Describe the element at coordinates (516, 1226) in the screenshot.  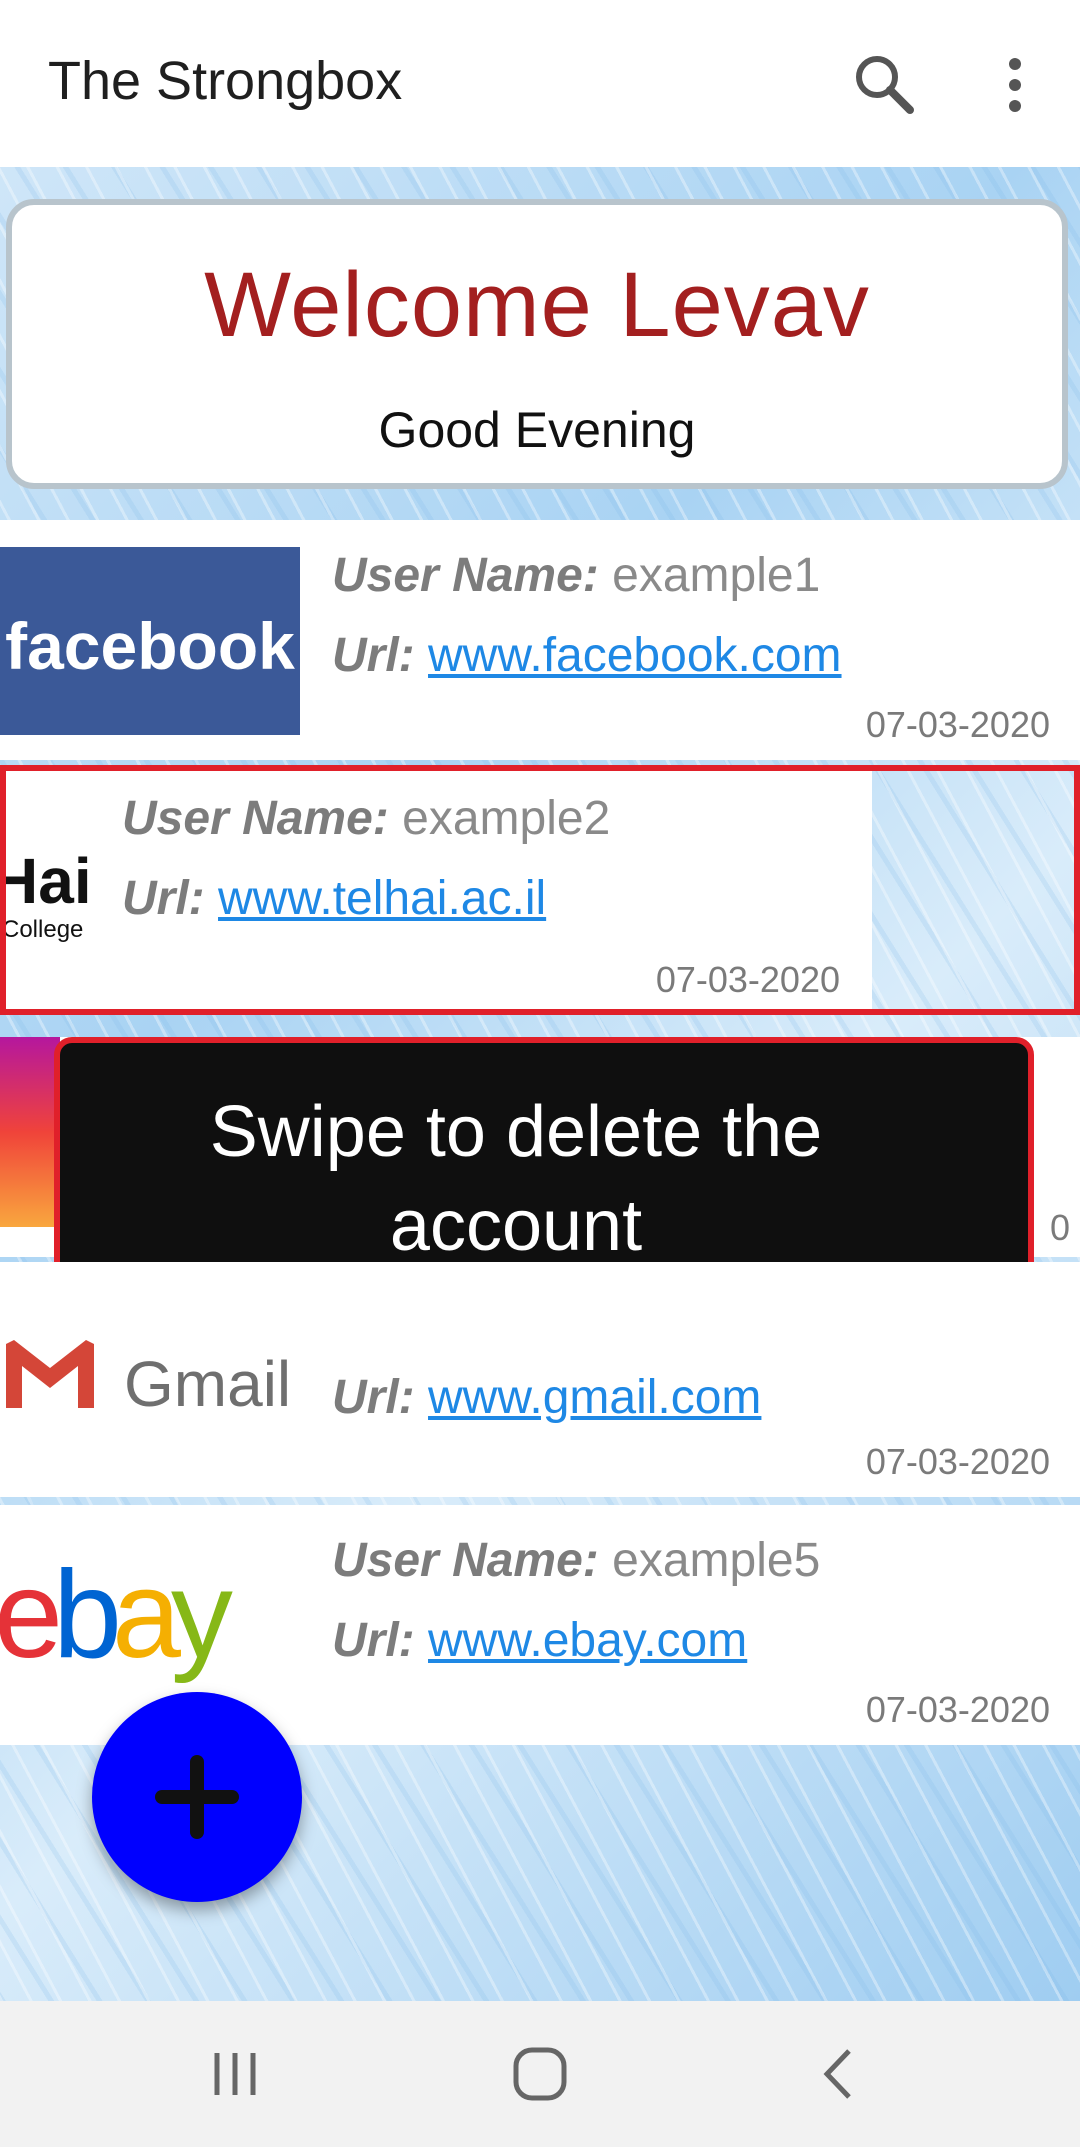
I see `tooltip-line-2: account` at that location.